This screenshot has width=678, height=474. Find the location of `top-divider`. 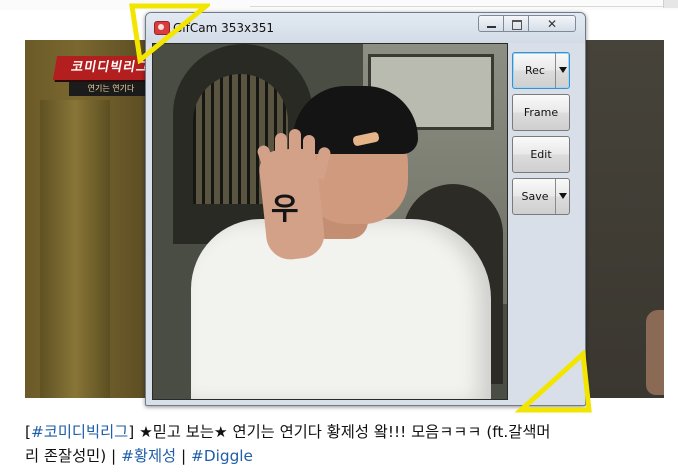

top-divider is located at coordinates (464, 6).